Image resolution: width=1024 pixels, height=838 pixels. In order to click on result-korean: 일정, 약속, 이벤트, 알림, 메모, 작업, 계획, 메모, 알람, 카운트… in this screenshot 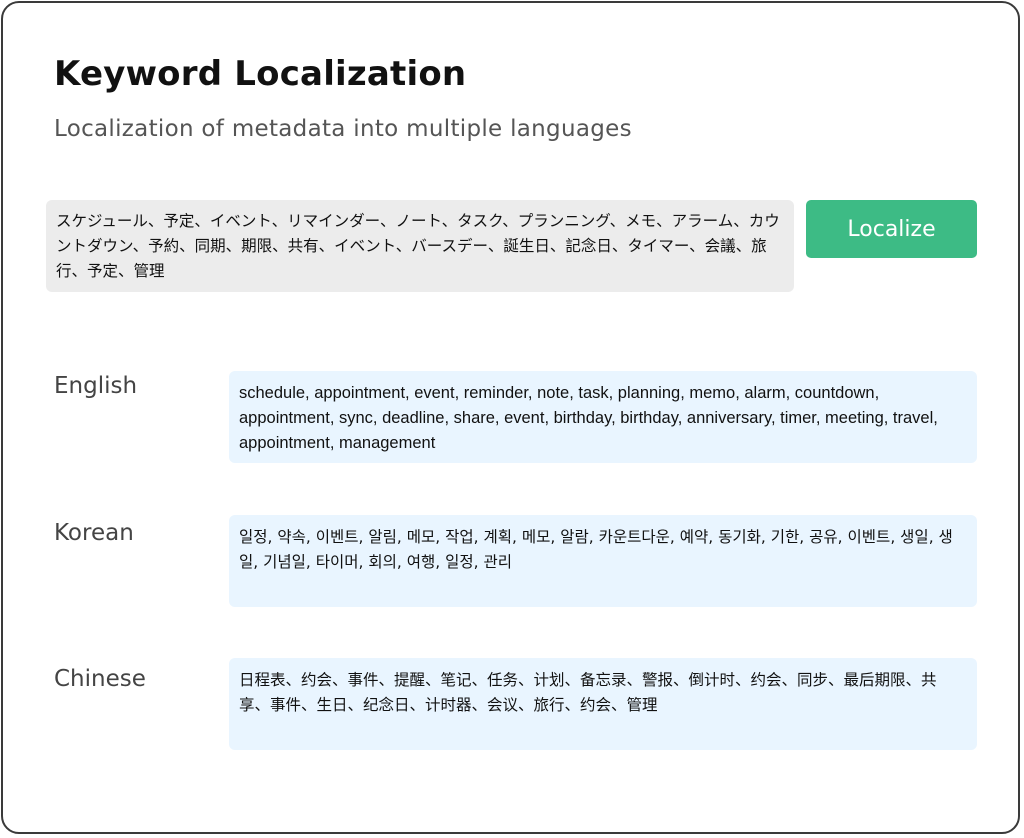, I will do `click(603, 561)`.